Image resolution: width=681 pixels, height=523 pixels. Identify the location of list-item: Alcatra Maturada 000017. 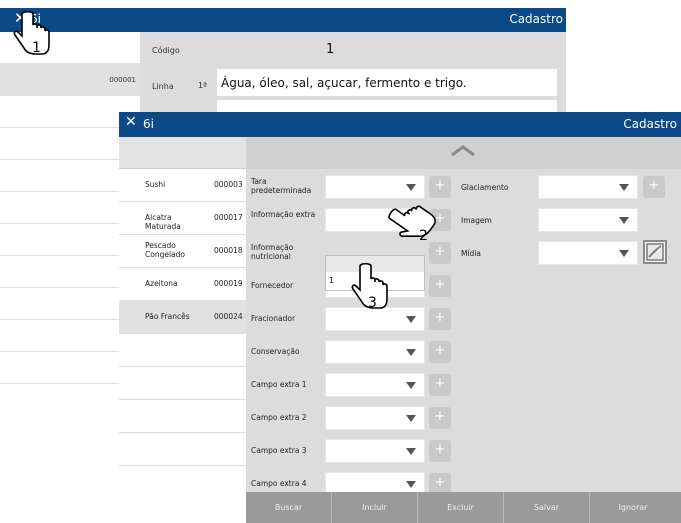
(182, 218).